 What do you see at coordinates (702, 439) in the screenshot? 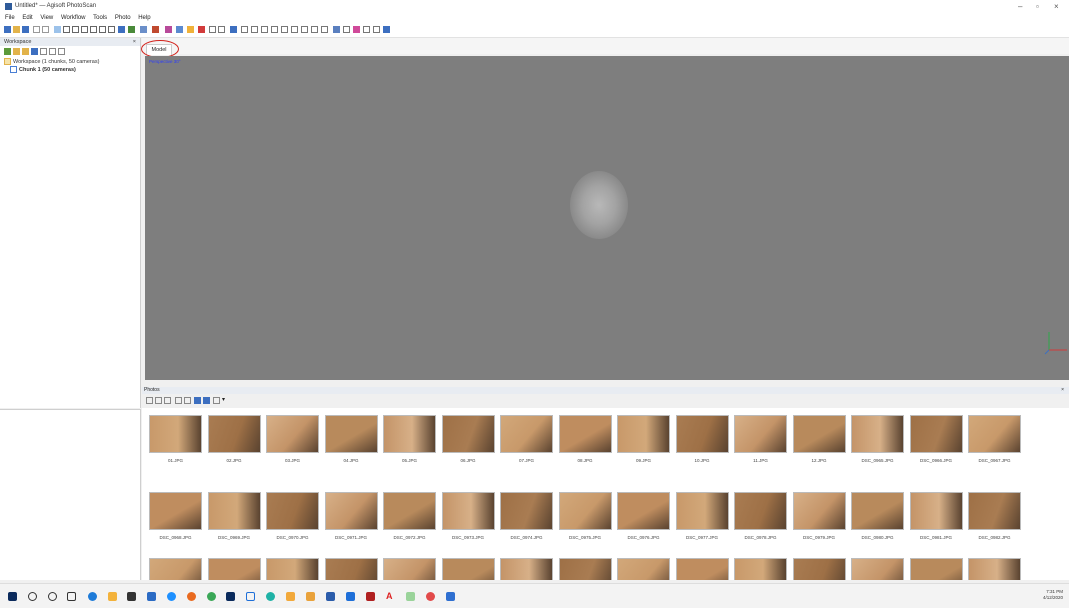
I see `photo-thumbnail: 10.JPG` at bounding box center [702, 439].